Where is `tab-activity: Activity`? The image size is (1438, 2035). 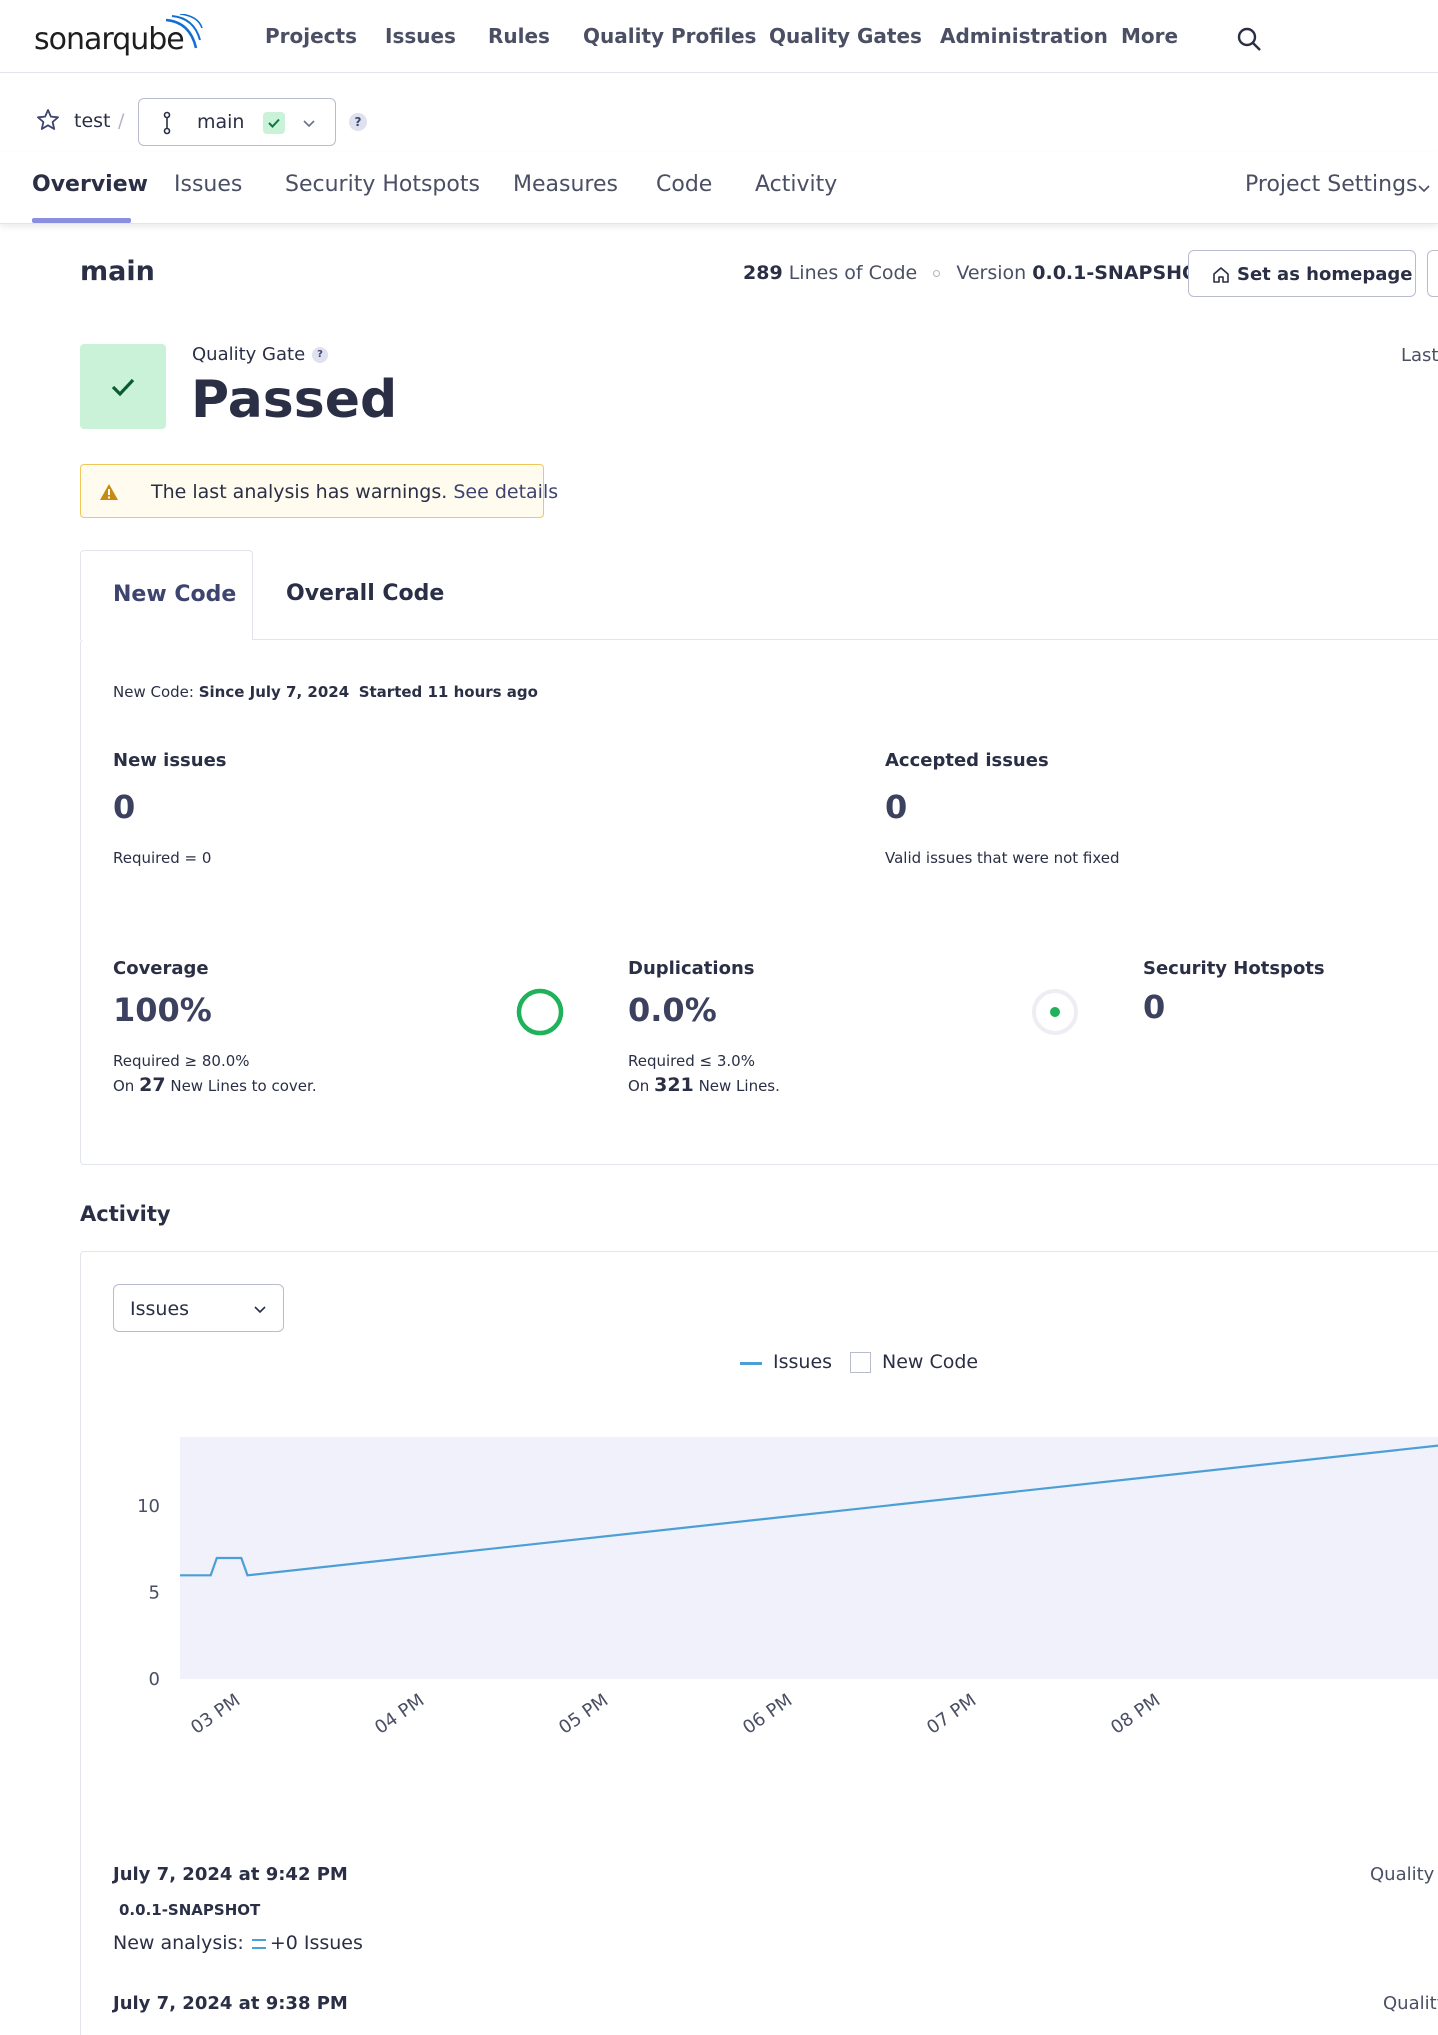
tab-activity: Activity is located at coordinates (796, 184).